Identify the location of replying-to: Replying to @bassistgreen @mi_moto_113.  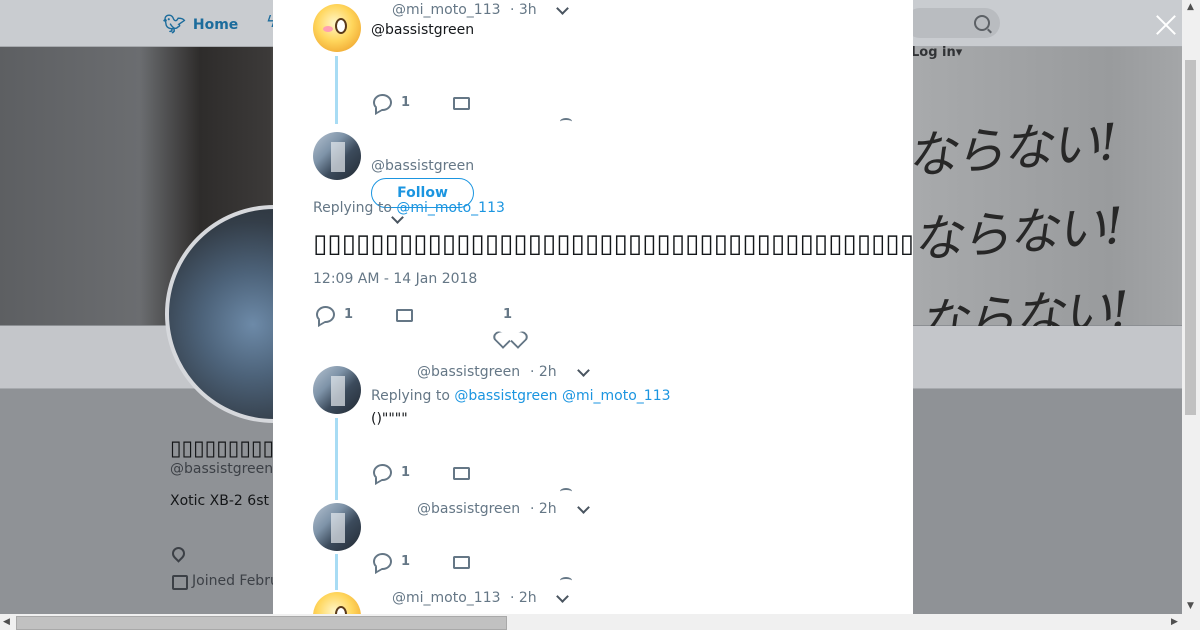
(521, 396).